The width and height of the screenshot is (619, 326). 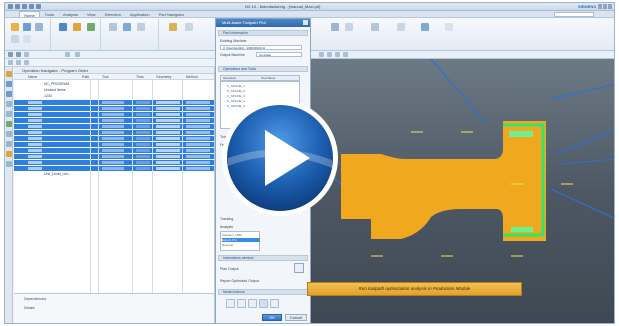 I want to click on shop-doc-icon, so click(x=113, y=27).